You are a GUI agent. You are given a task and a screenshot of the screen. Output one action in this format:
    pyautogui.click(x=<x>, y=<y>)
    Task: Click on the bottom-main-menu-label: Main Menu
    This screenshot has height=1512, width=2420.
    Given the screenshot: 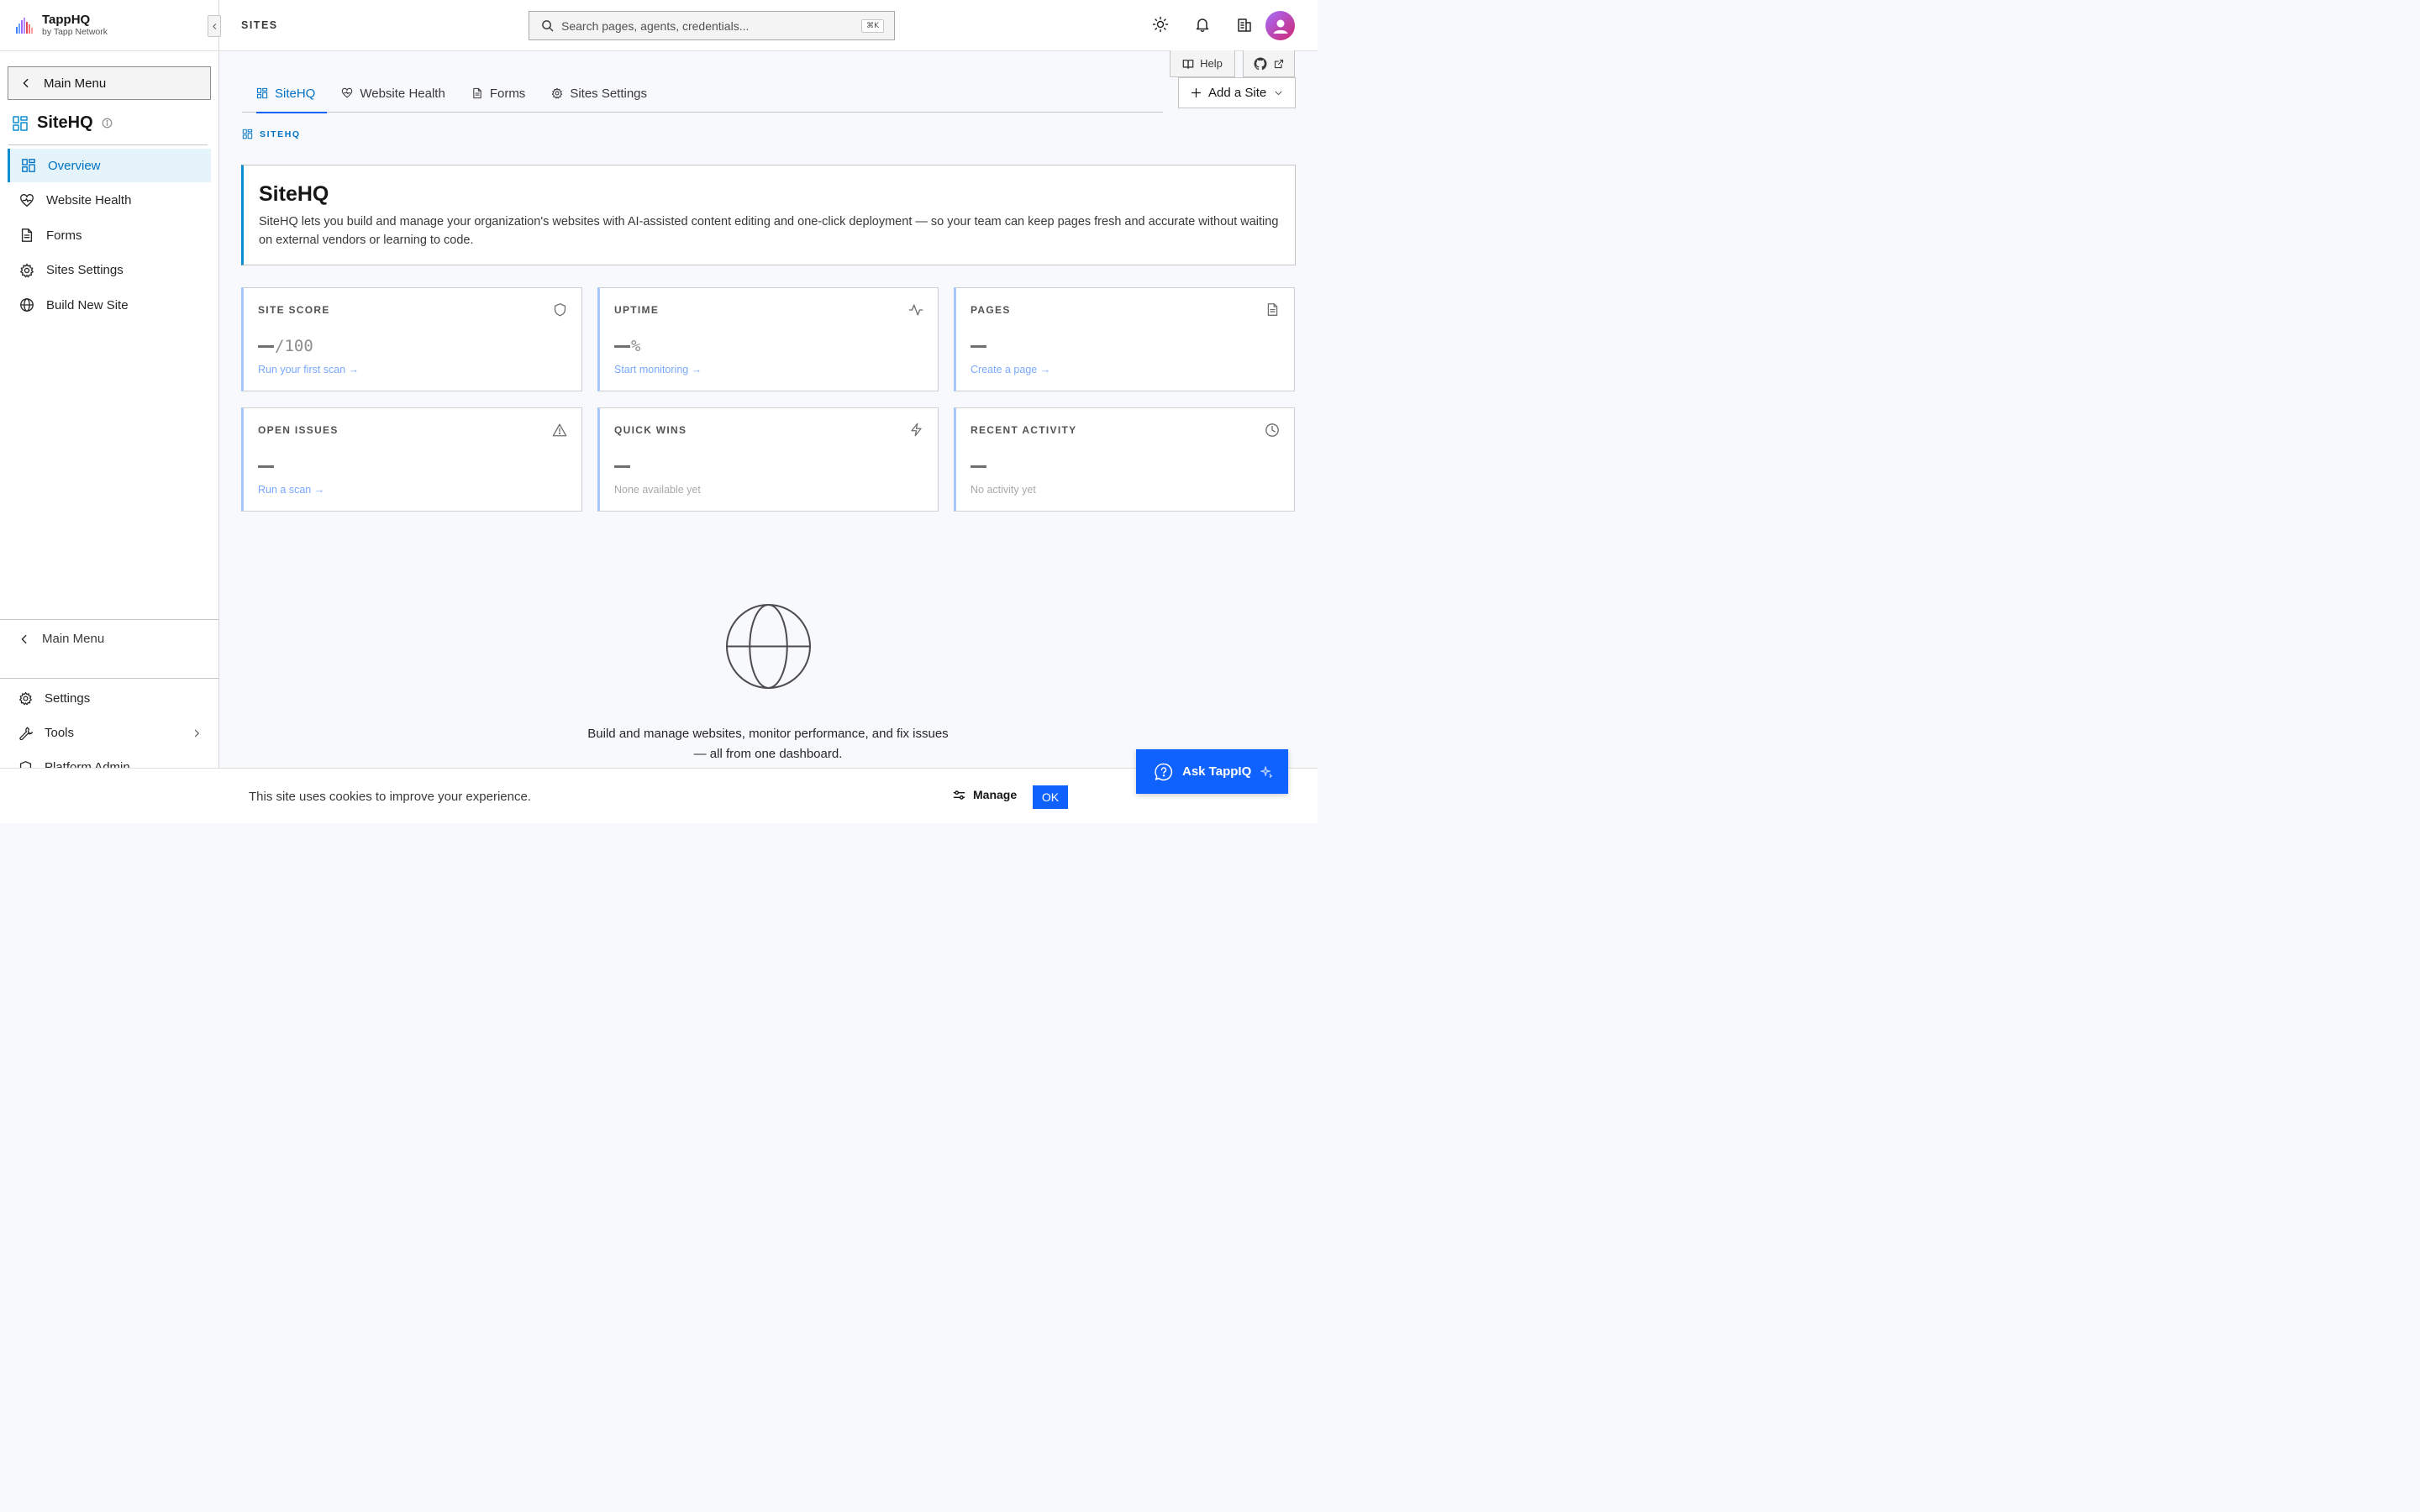 What is the action you would take?
    pyautogui.click(x=73, y=639)
    